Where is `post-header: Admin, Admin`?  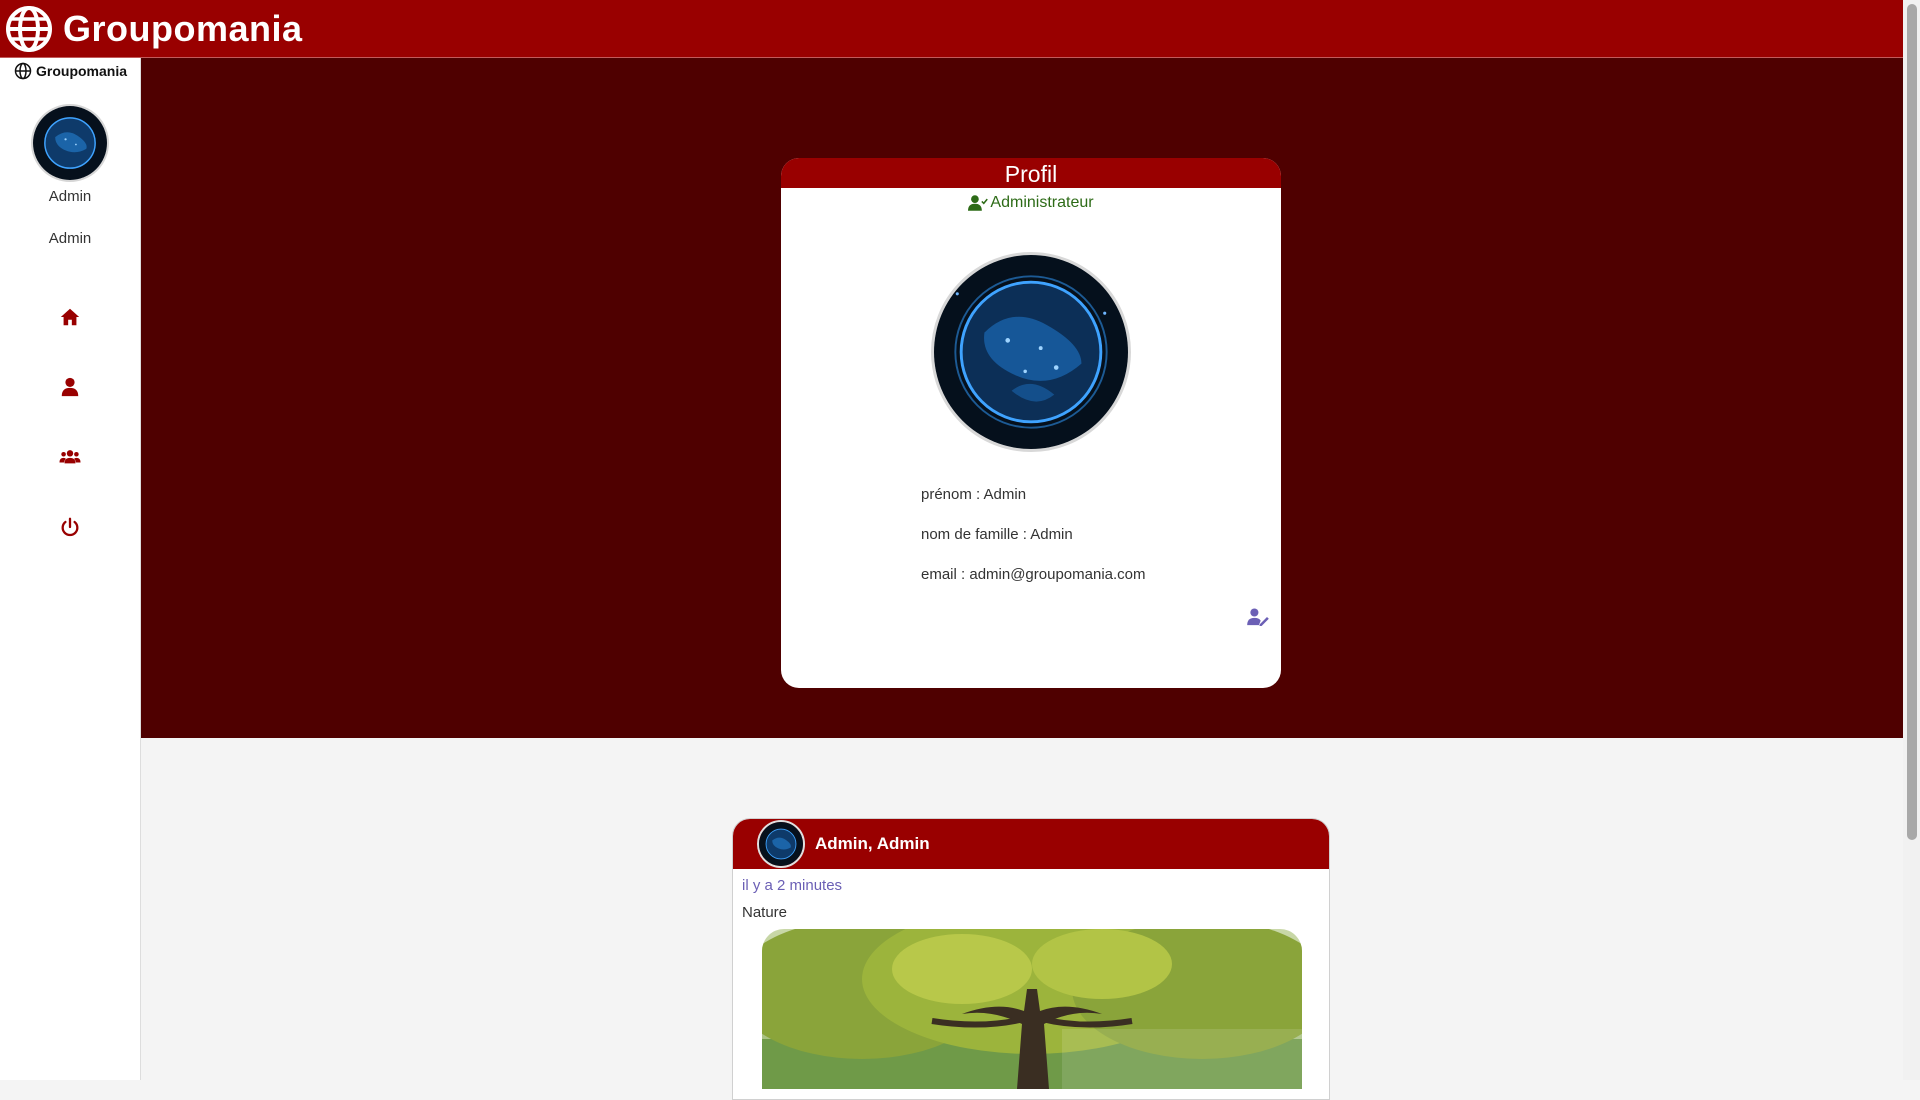 post-header: Admin, Admin is located at coordinates (1031, 844).